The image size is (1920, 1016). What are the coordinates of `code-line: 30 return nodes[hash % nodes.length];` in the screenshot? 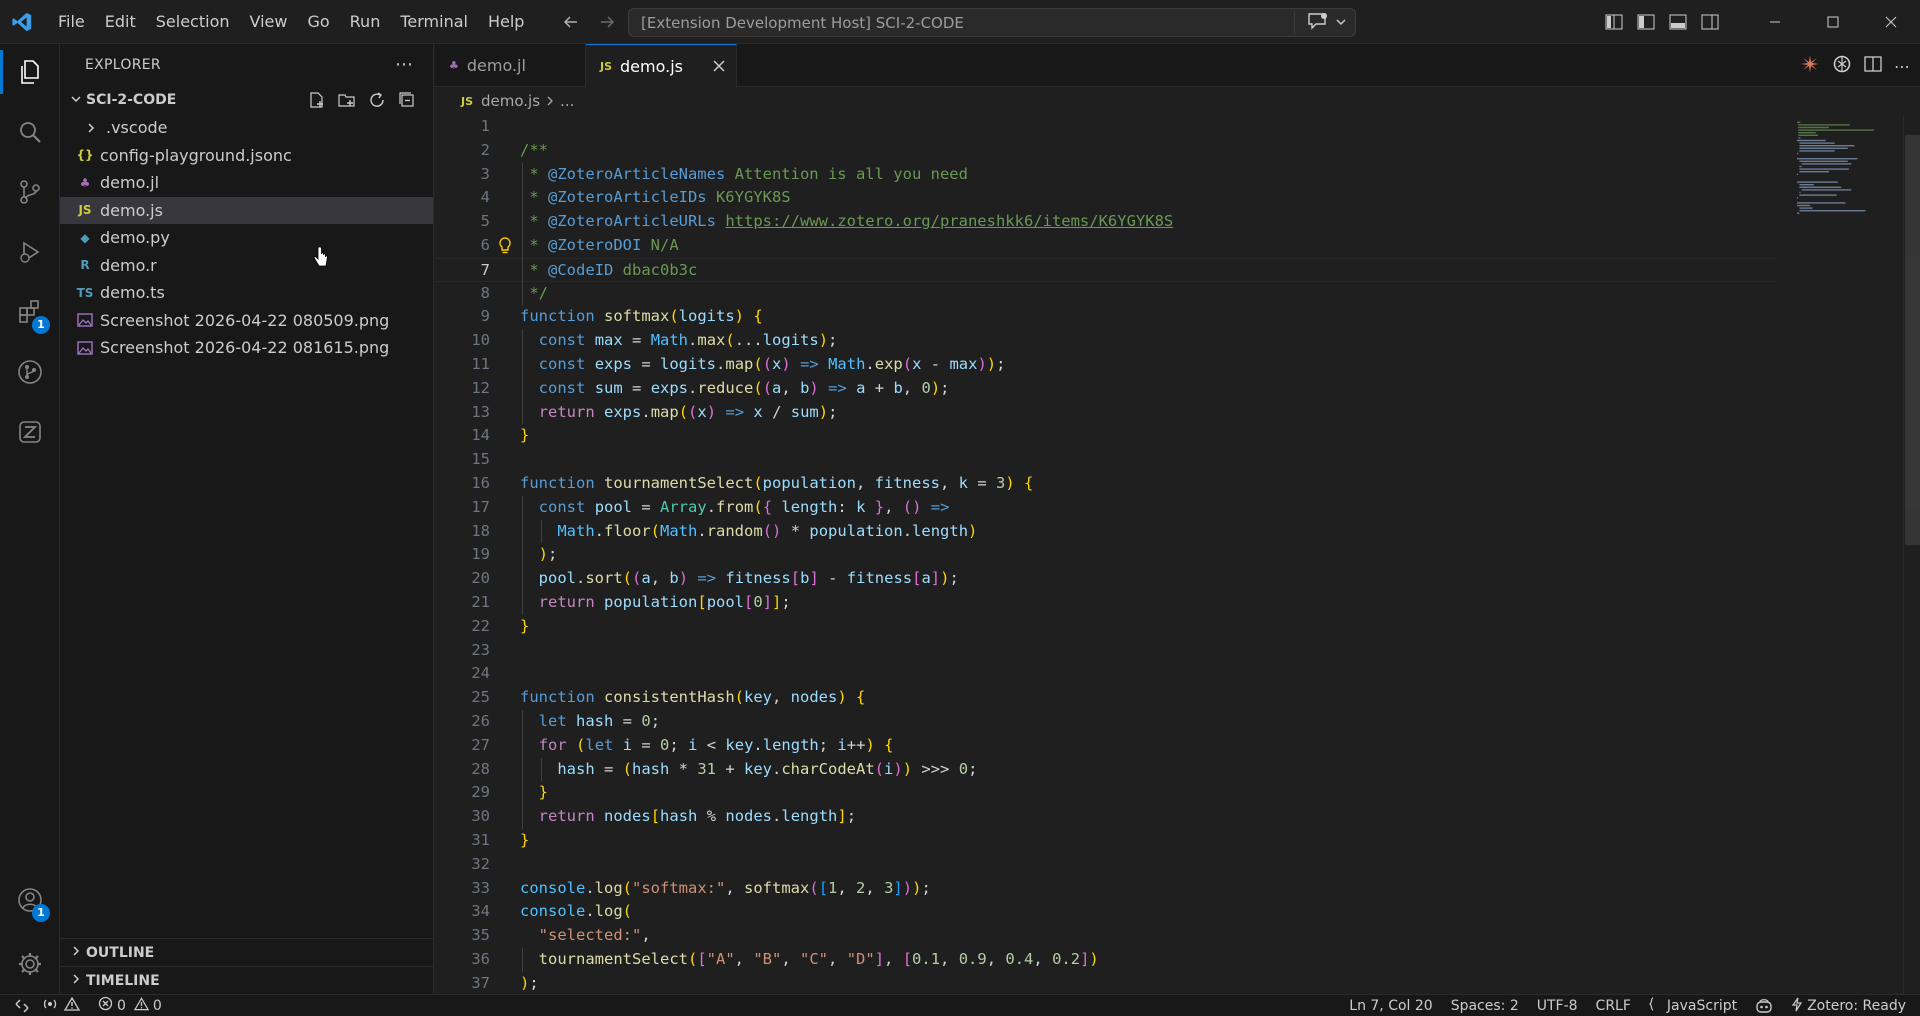 It's located at (1105, 817).